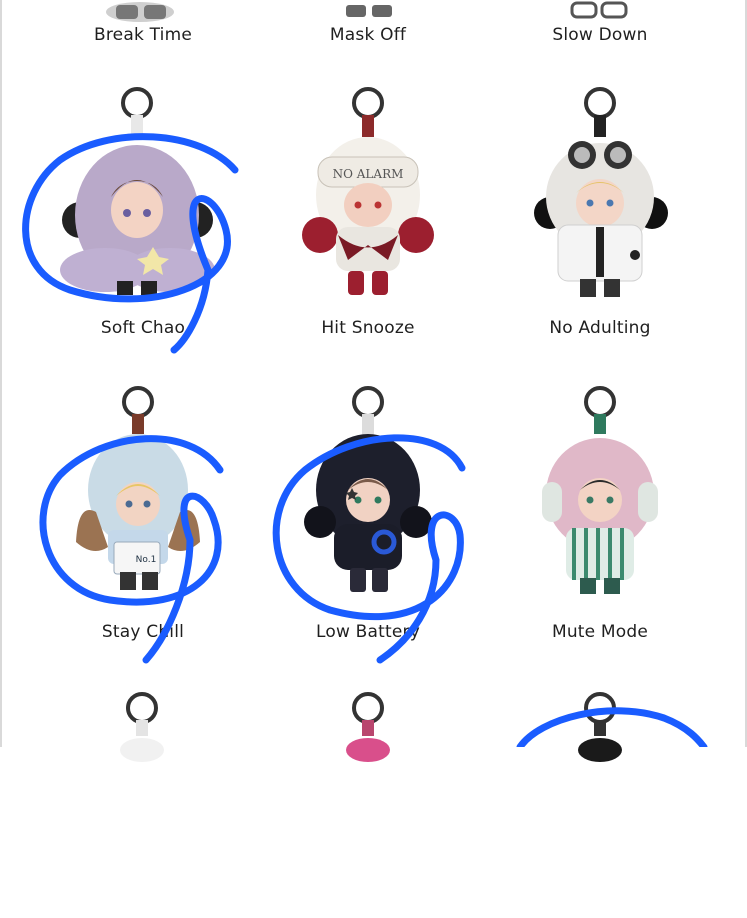 The width and height of the screenshot is (747, 918). I want to click on product-label-hit-snooze: Hit Snooze, so click(368, 328).